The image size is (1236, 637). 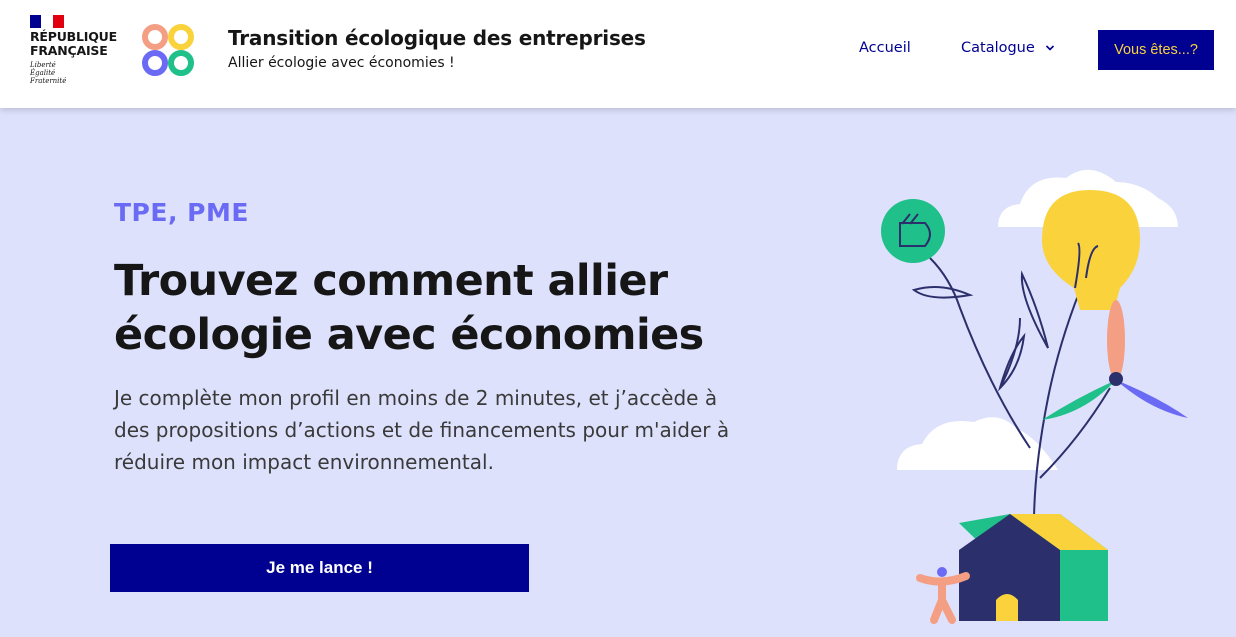 What do you see at coordinates (319, 568) in the screenshot?
I see `je-me-lance-button: Je me lance !` at bounding box center [319, 568].